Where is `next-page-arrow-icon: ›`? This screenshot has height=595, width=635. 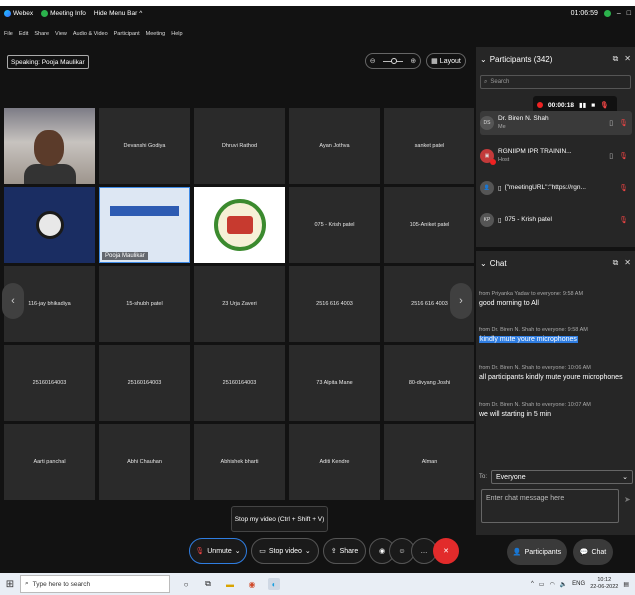 next-page-arrow-icon: › is located at coordinates (461, 301).